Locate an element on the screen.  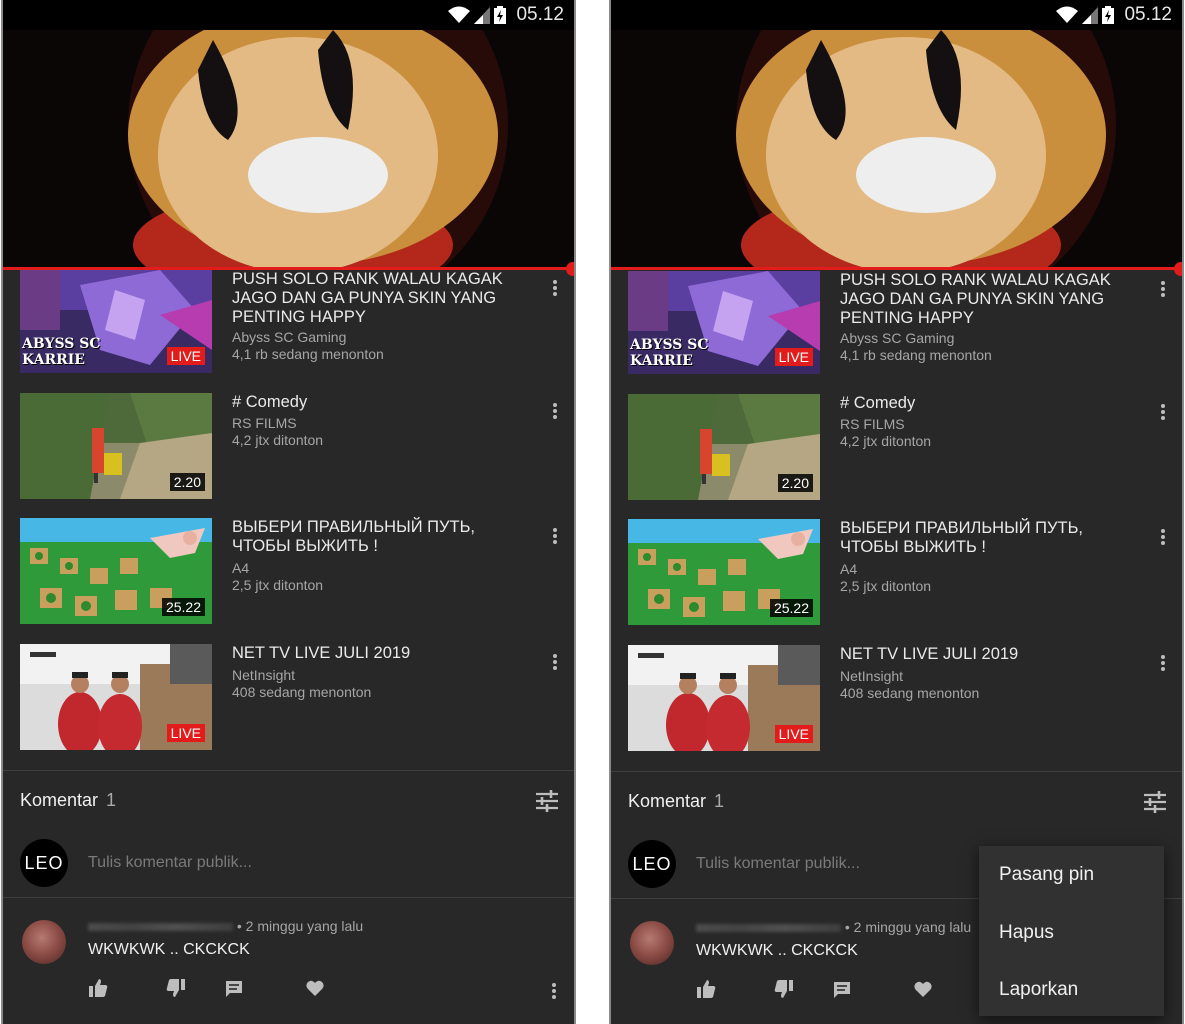
duration-badge: 2.20 is located at coordinates (795, 483).